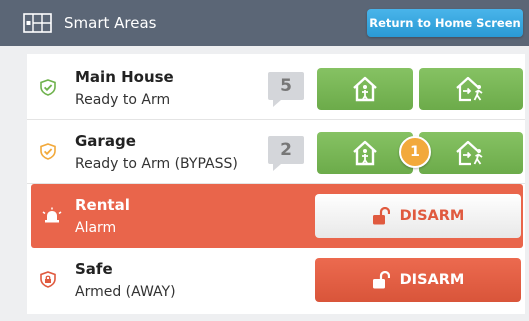 The width and height of the screenshot is (529, 321). What do you see at coordinates (48, 279) in the screenshot?
I see `shield-armed-icon` at bounding box center [48, 279].